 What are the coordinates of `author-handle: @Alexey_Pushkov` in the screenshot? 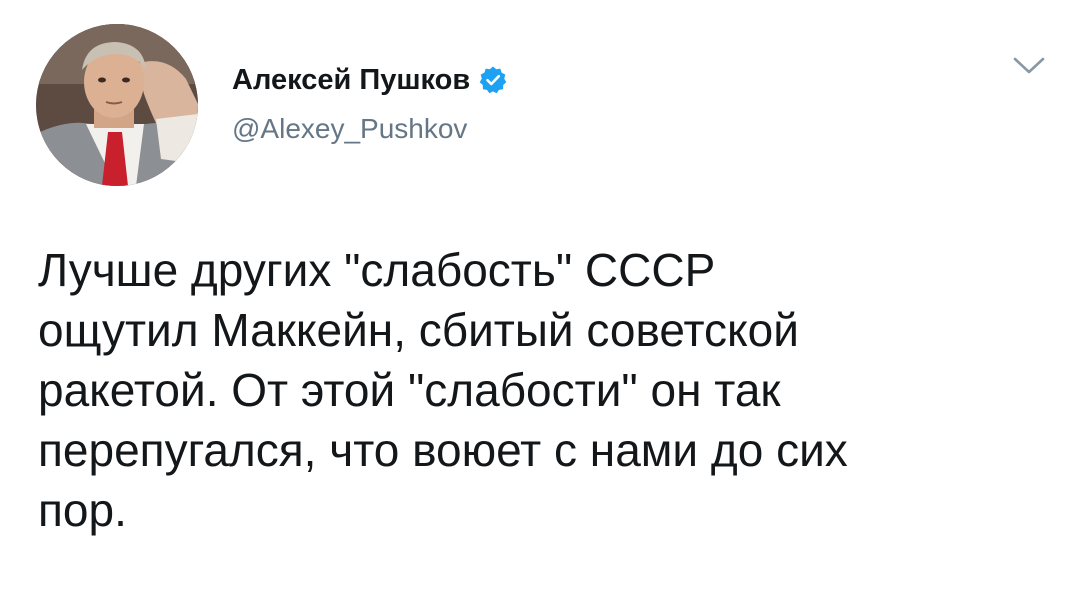 It's located at (349, 129).